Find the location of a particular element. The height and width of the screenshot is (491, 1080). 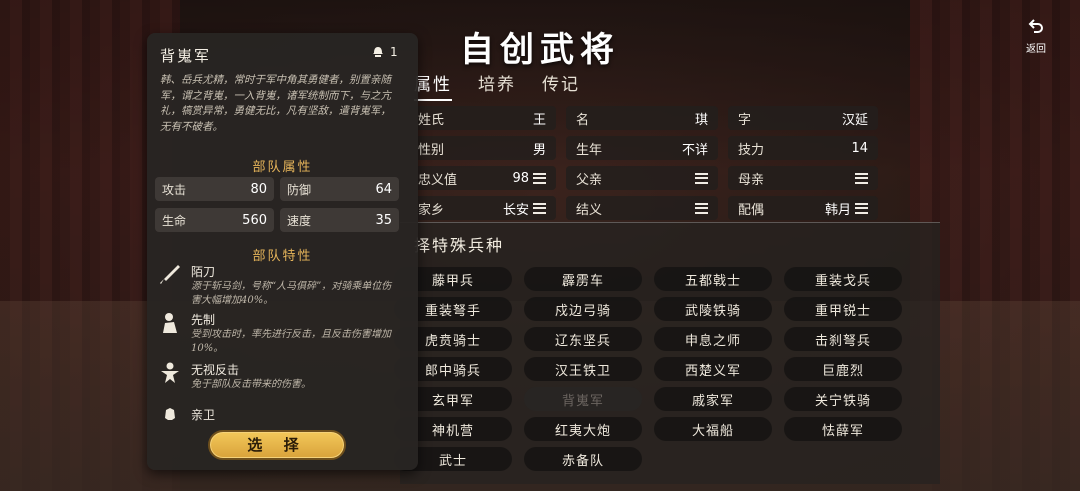

attribute-key: 技力 is located at coordinates (751, 150).